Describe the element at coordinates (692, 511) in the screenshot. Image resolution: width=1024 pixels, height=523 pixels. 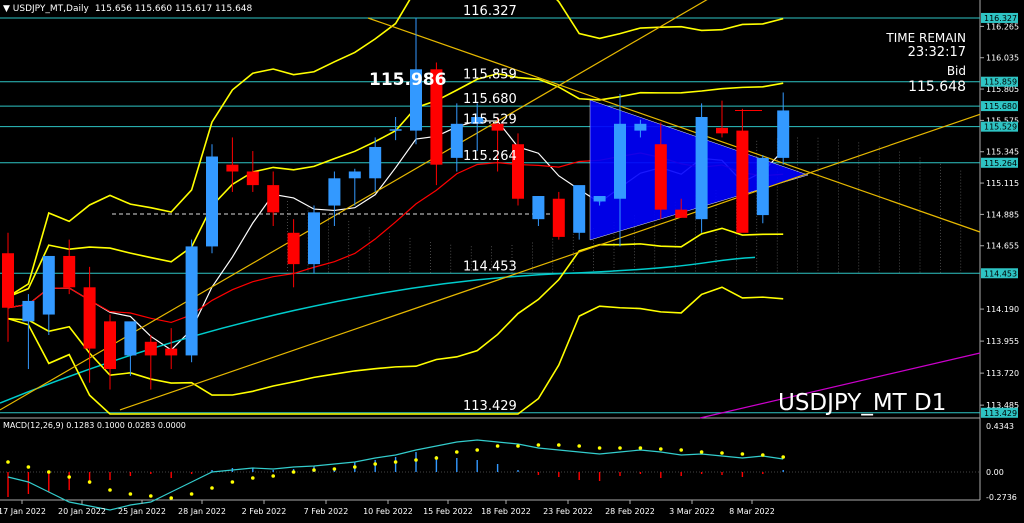
I see `time-tick-label: 3 Mar 2022` at that location.